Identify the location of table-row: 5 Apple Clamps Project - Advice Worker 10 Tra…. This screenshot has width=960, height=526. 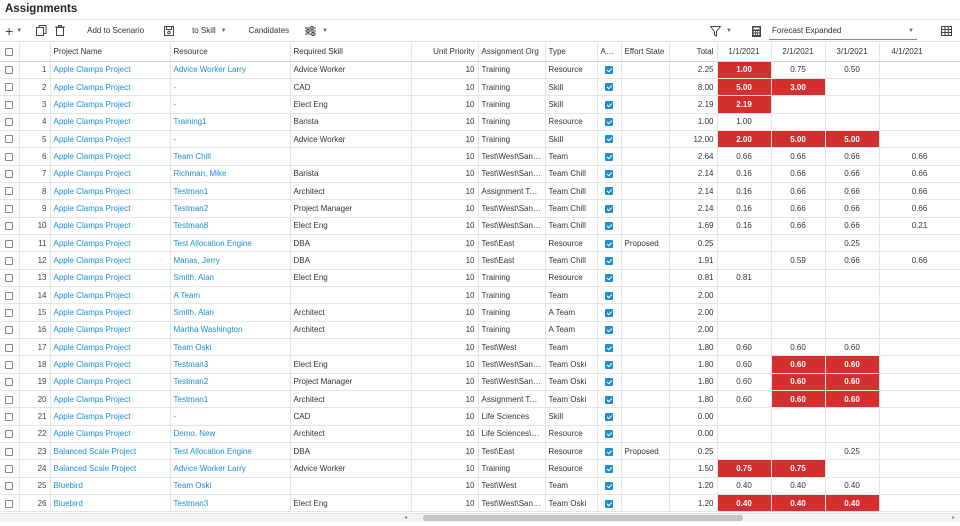
(480, 139).